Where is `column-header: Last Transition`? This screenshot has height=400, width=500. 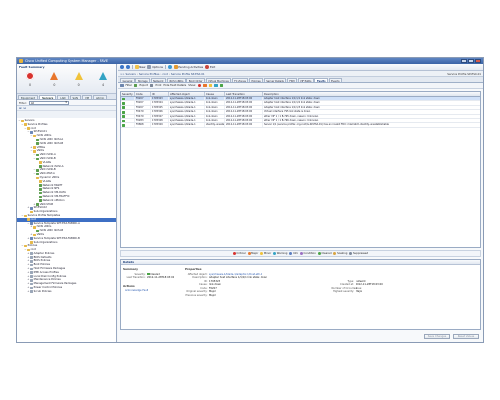 column-header: Last Transition is located at coordinates (244, 94).